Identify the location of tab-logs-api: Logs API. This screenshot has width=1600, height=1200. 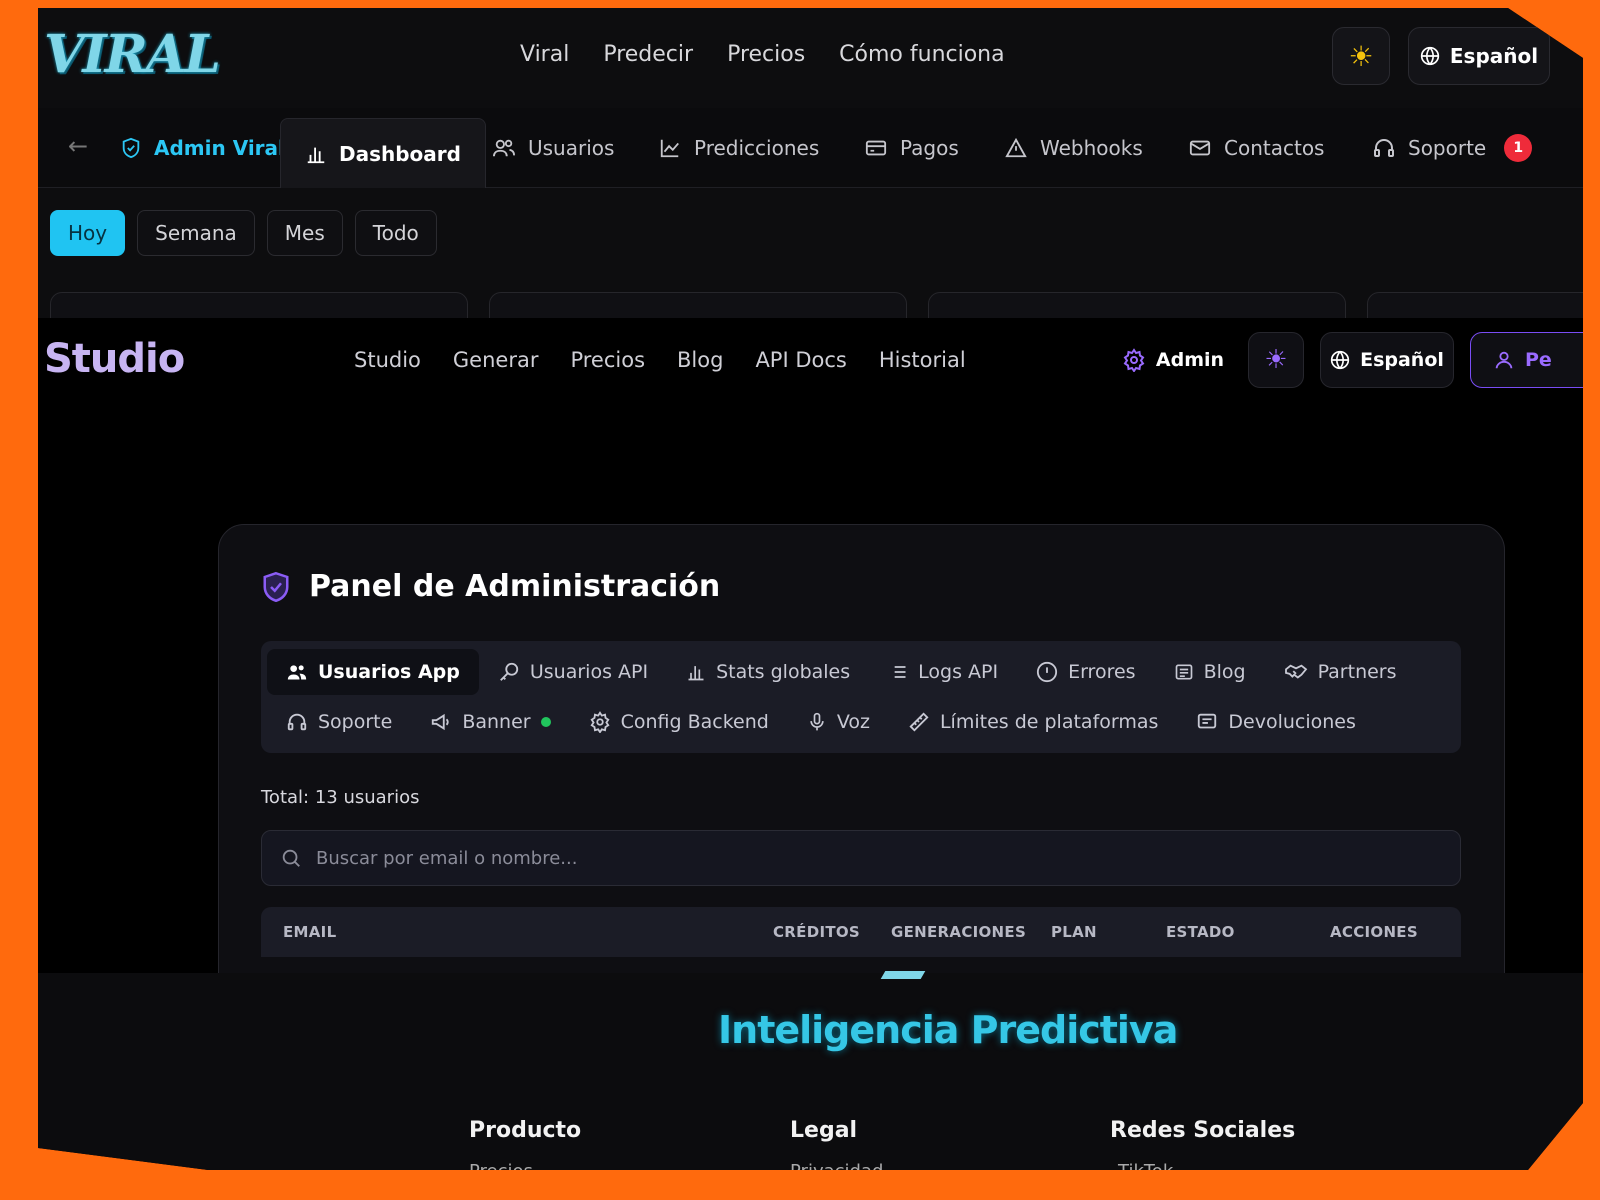
(943, 672).